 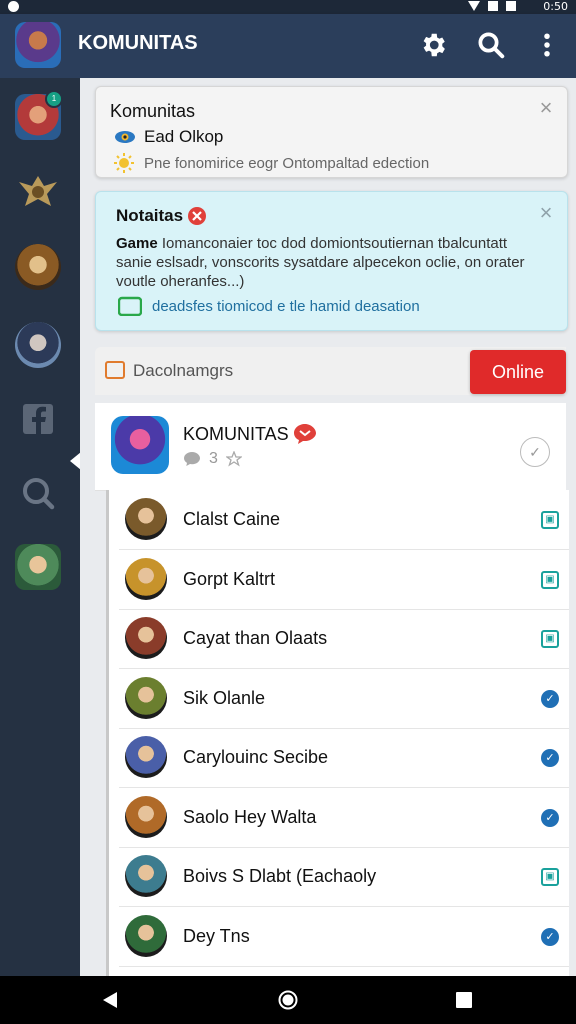 What do you see at coordinates (555, 6) in the screenshot?
I see `status-time: 0:50` at bounding box center [555, 6].